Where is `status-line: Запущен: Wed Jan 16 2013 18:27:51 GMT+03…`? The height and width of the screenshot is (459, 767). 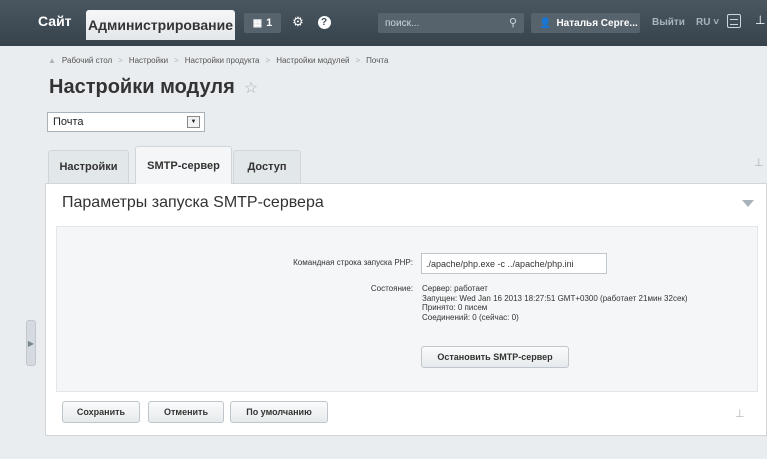 status-line: Запущен: Wed Jan 16 2013 18:27:51 GMT+03… is located at coordinates (555, 298).